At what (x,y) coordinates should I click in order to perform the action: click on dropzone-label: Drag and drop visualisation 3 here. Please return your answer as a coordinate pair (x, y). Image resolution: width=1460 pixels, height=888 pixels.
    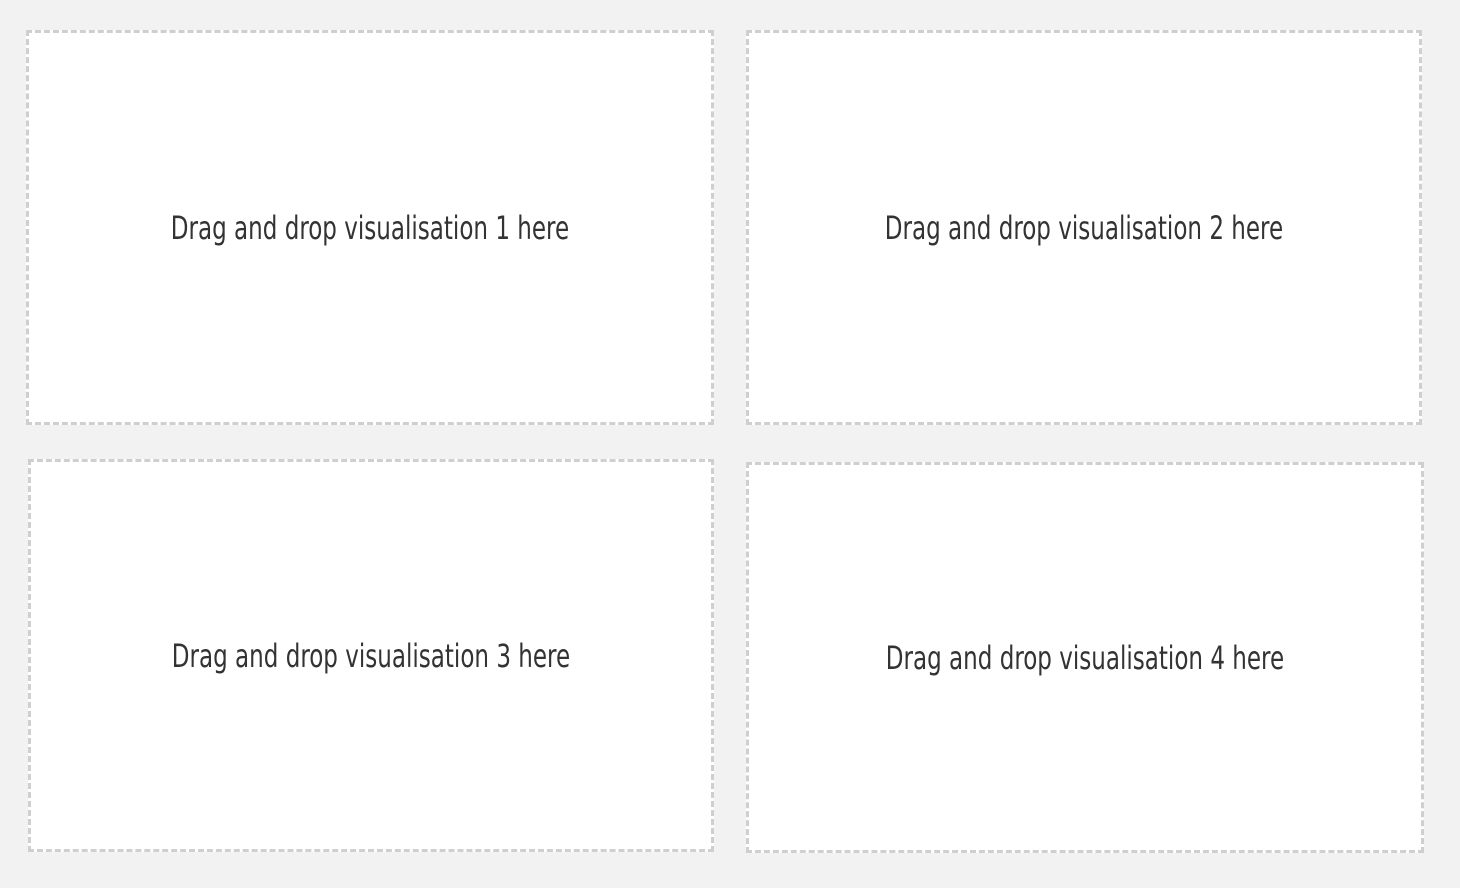
    Looking at the image, I should click on (371, 655).